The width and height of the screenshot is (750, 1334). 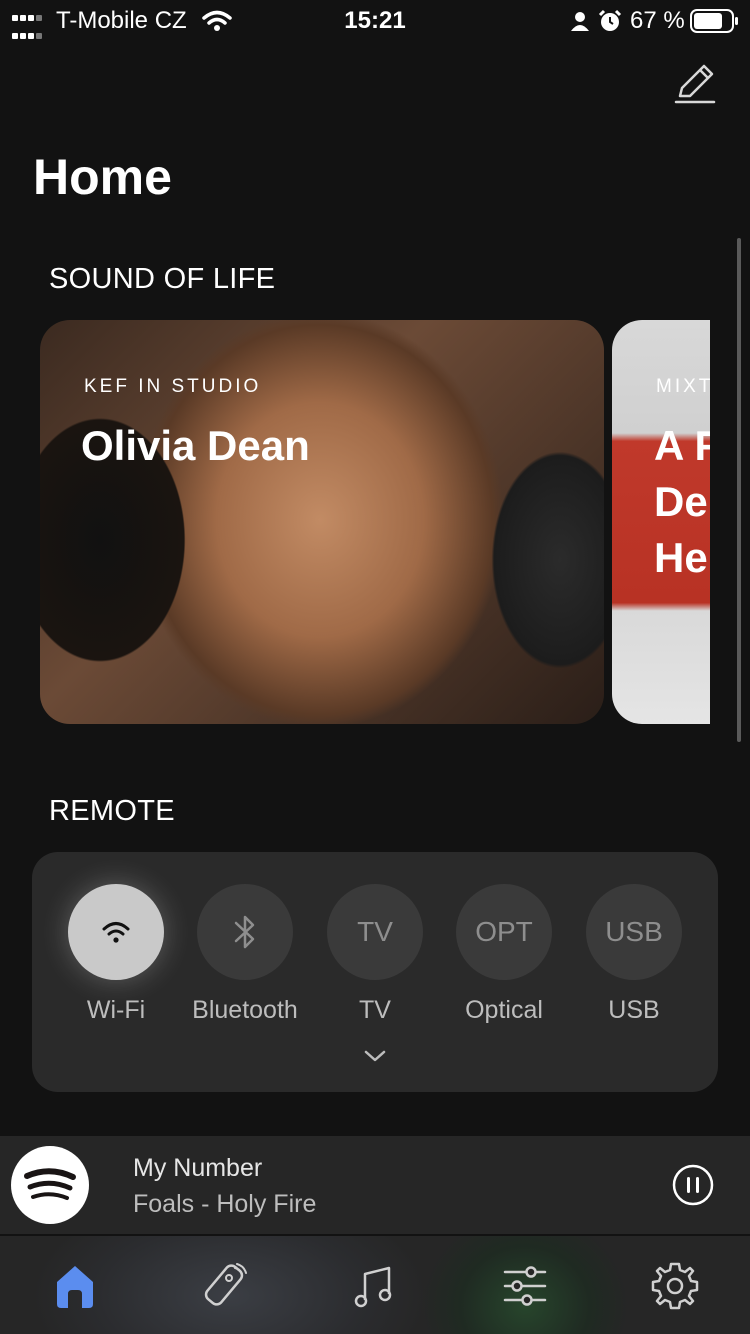 What do you see at coordinates (504, 932) in the screenshot?
I see `optical-icon: OPT` at bounding box center [504, 932].